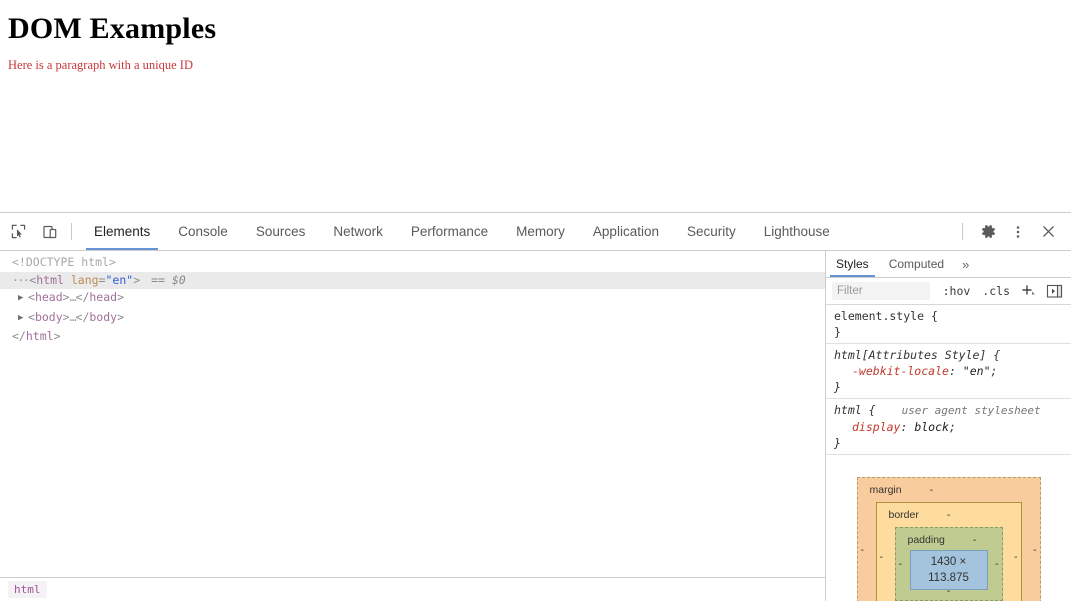  I want to click on html-attr-name: lang, so click(84, 279).